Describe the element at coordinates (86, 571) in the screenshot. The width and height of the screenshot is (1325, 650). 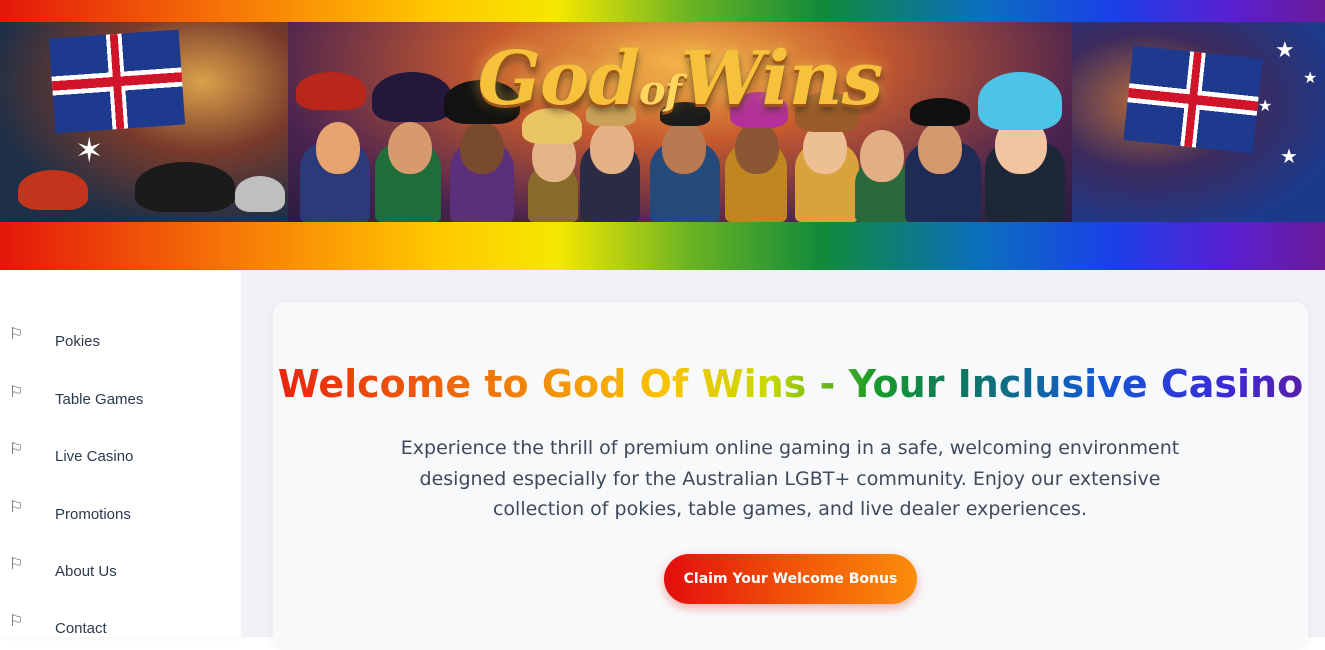
I see `sidebar-item-label: About Us` at that location.